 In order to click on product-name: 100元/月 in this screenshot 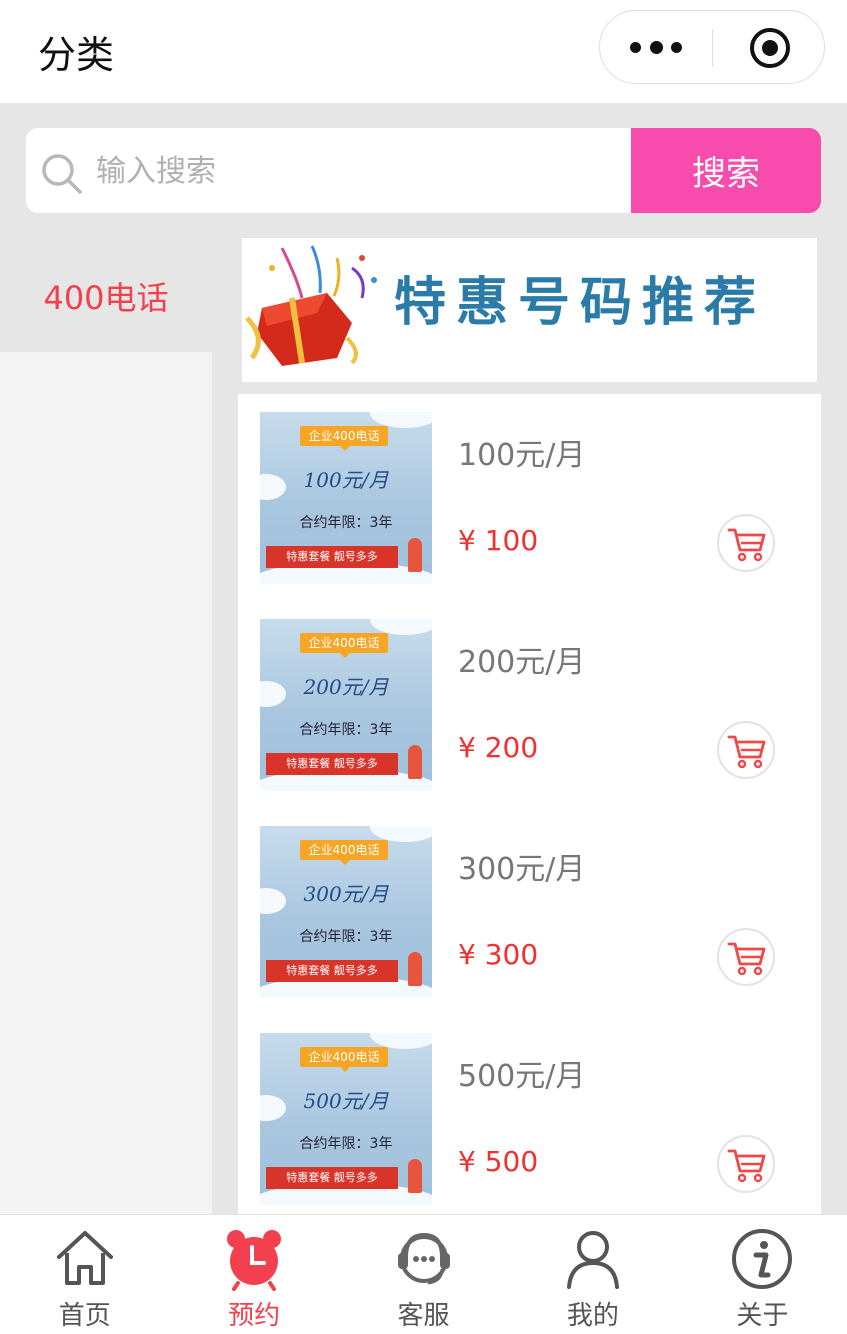, I will do `click(522, 455)`.